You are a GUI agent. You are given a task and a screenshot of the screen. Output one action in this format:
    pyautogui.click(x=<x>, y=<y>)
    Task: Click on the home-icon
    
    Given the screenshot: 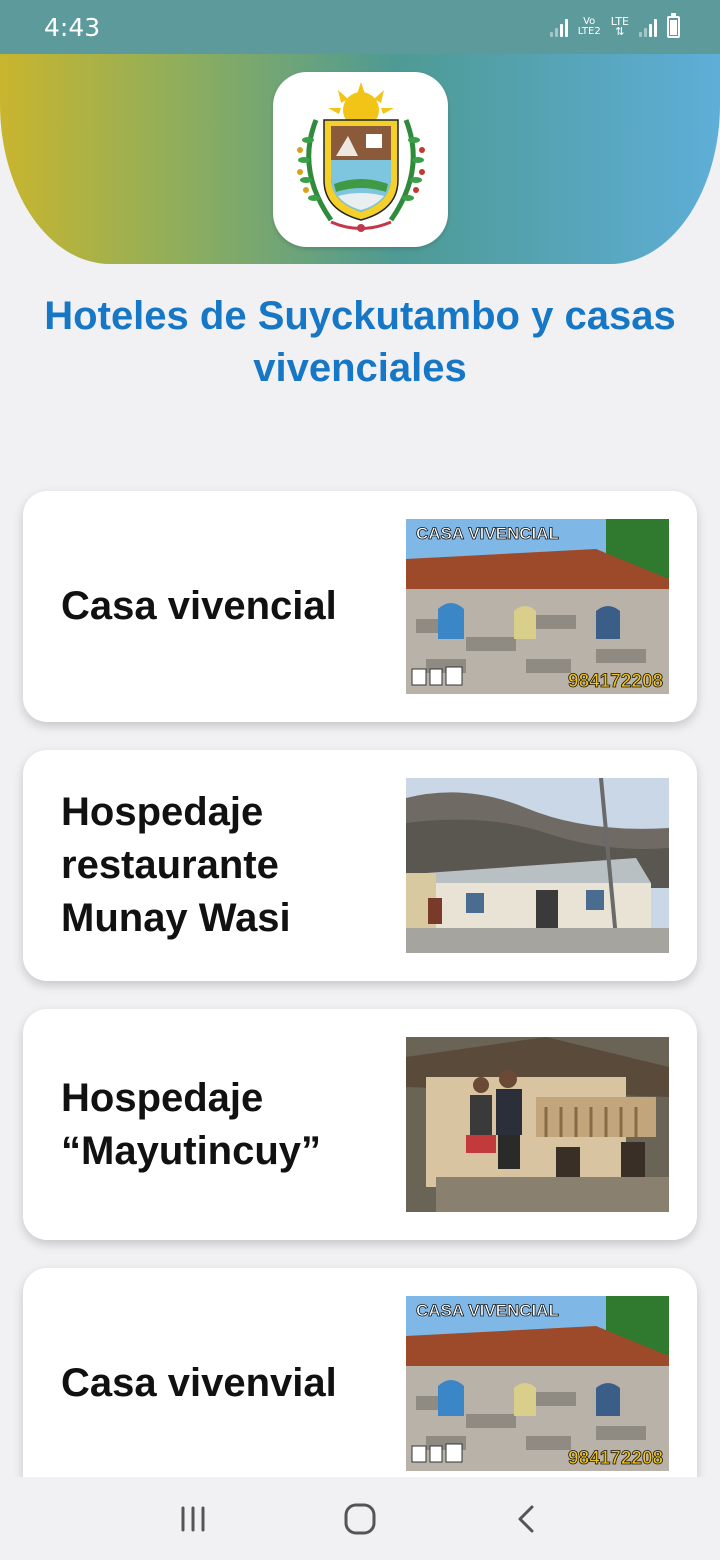 What is the action you would take?
    pyautogui.click(x=360, y=1519)
    